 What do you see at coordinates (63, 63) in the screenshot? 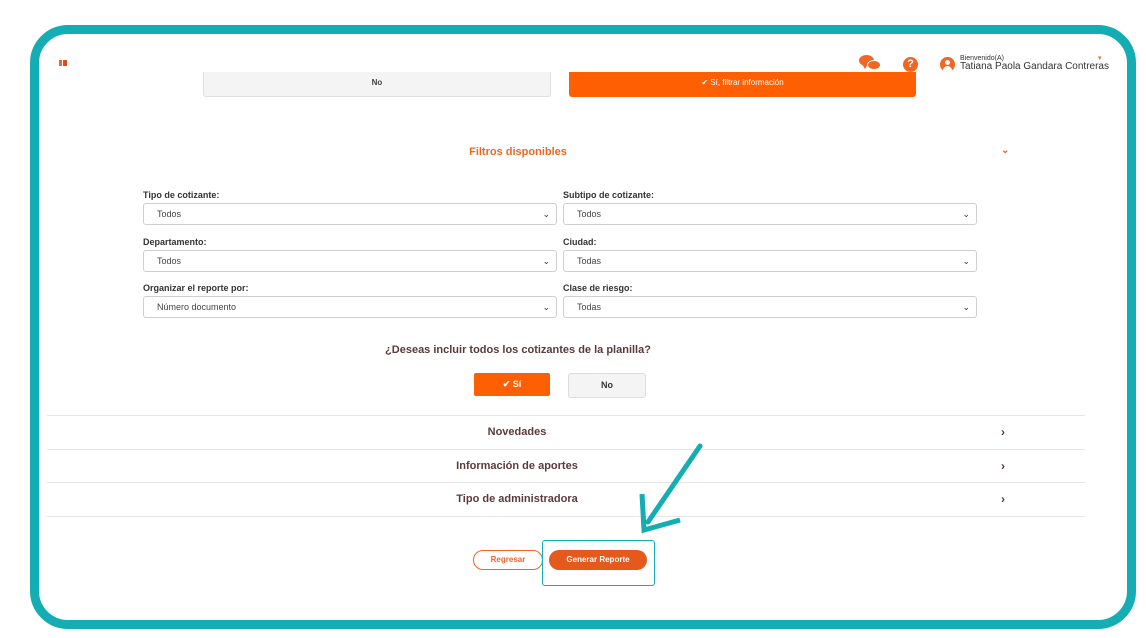
I see `logo` at bounding box center [63, 63].